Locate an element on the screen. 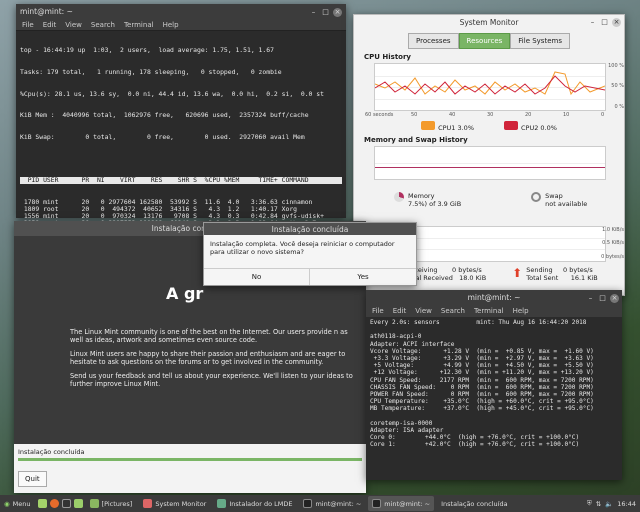 The width and height of the screenshot is (640, 512). firefox-icon is located at coordinates (54, 503).